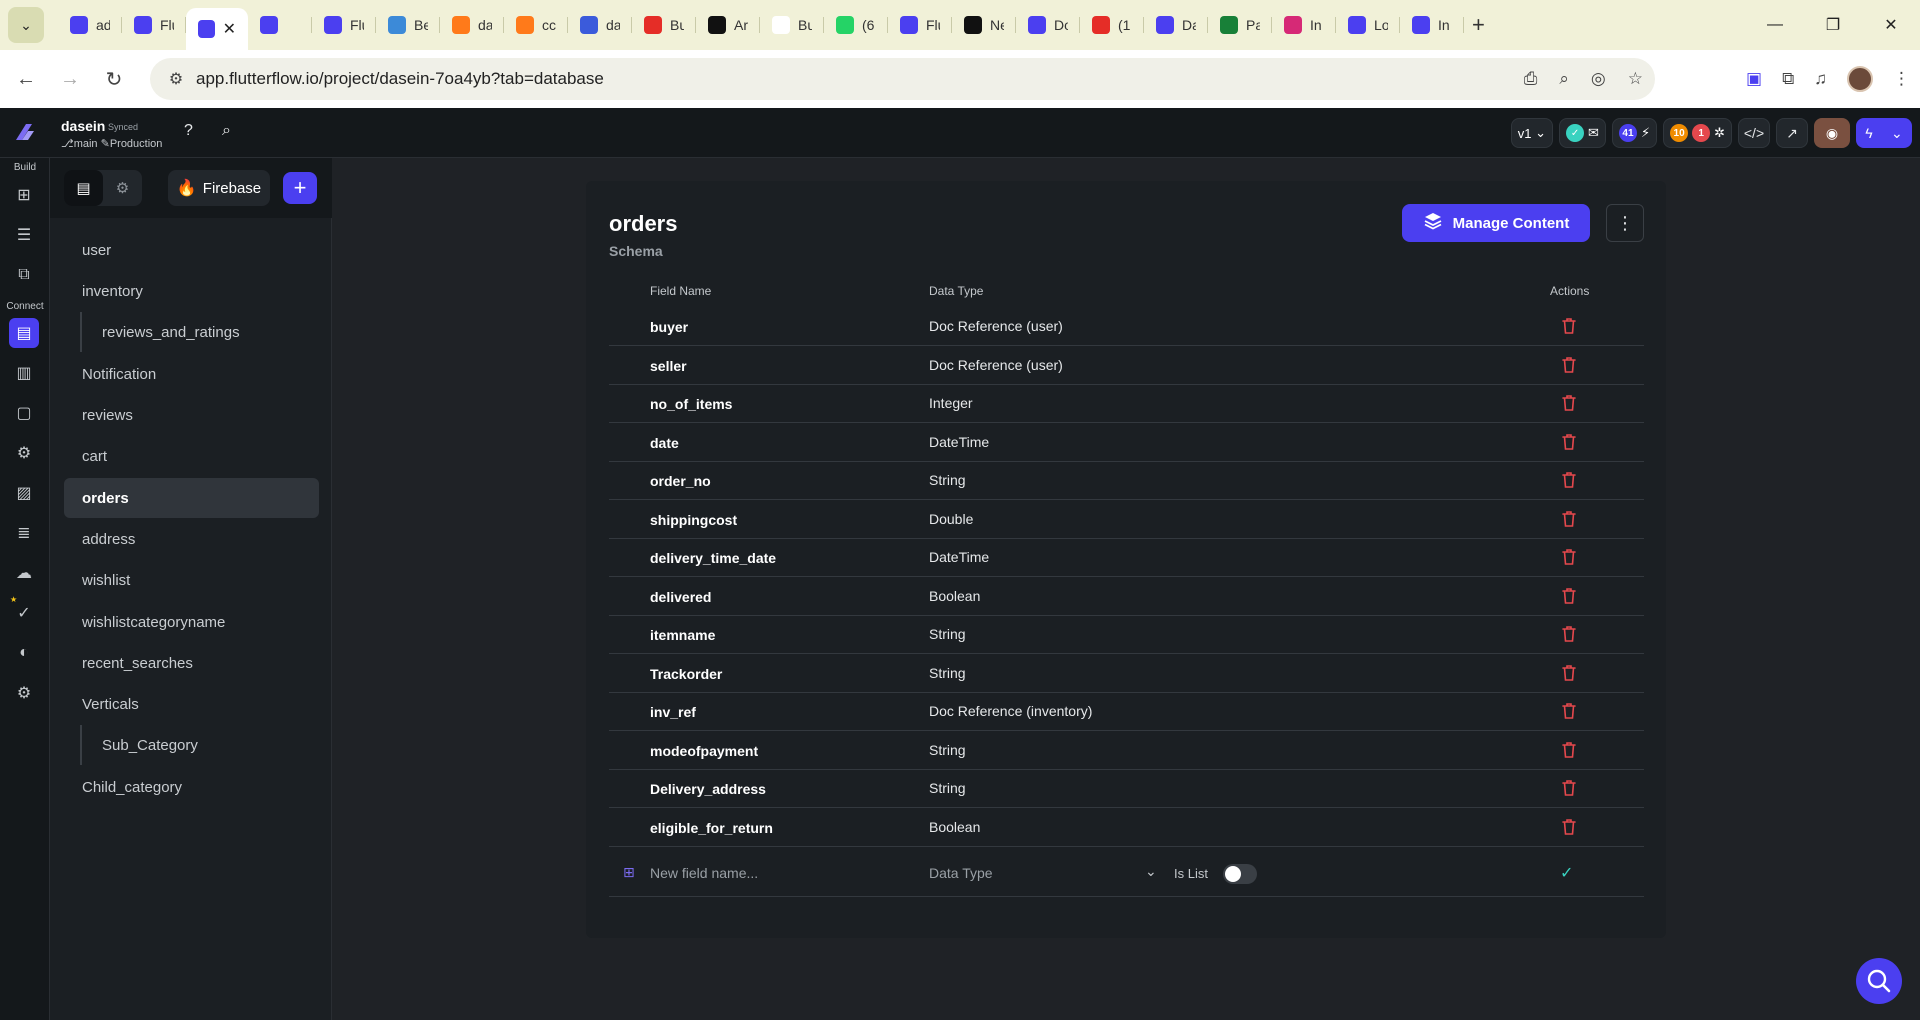 The height and width of the screenshot is (1020, 1920). What do you see at coordinates (24, 693) in the screenshot?
I see `settings-icon: ⚙` at bounding box center [24, 693].